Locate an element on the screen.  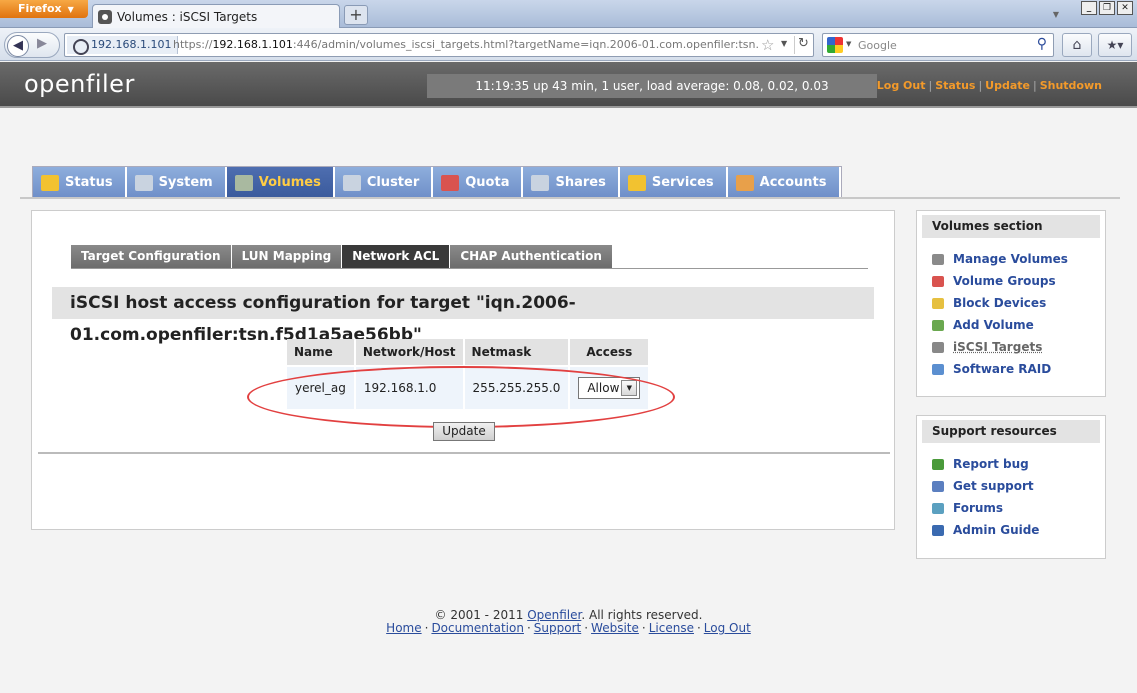
highlight-ellipse is located at coordinates (461, 397).